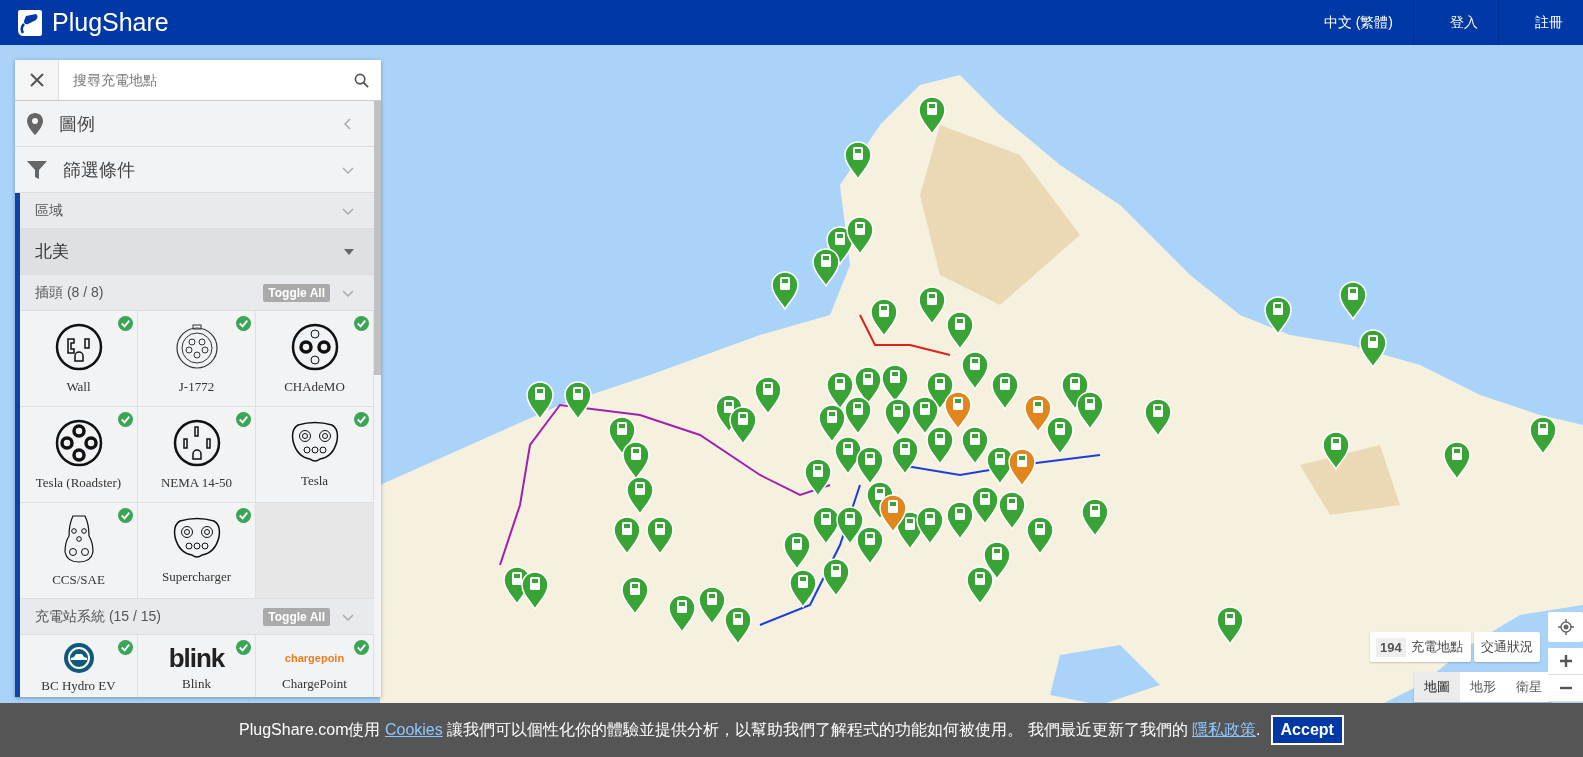 The height and width of the screenshot is (757, 1583). What do you see at coordinates (79, 455) in the screenshot?
I see `connector-option: Tesla (Roadster)` at bounding box center [79, 455].